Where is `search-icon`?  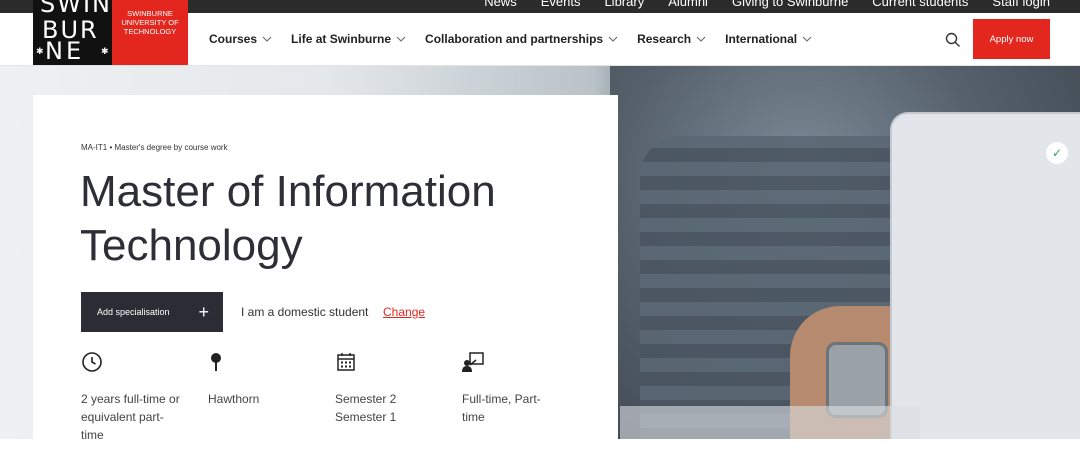
search-icon is located at coordinates (953, 40).